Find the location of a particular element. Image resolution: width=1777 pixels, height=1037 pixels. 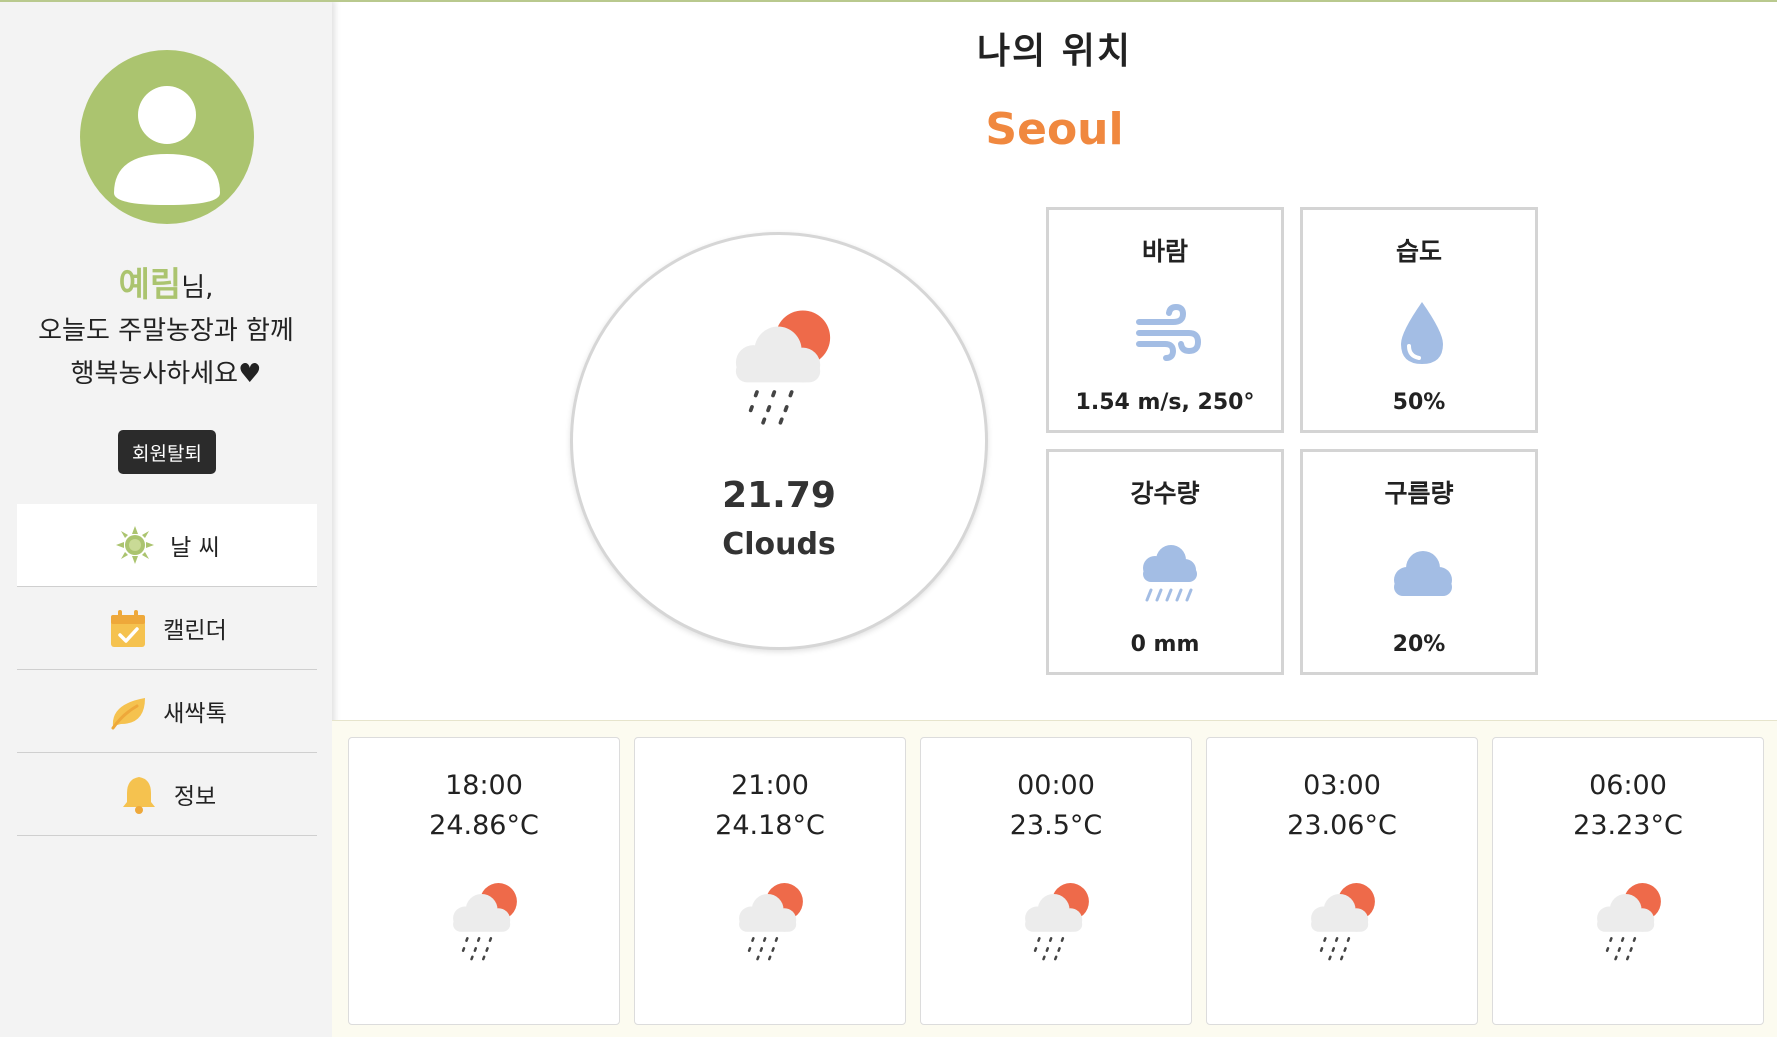

cloud-icon is located at coordinates (1422, 575).